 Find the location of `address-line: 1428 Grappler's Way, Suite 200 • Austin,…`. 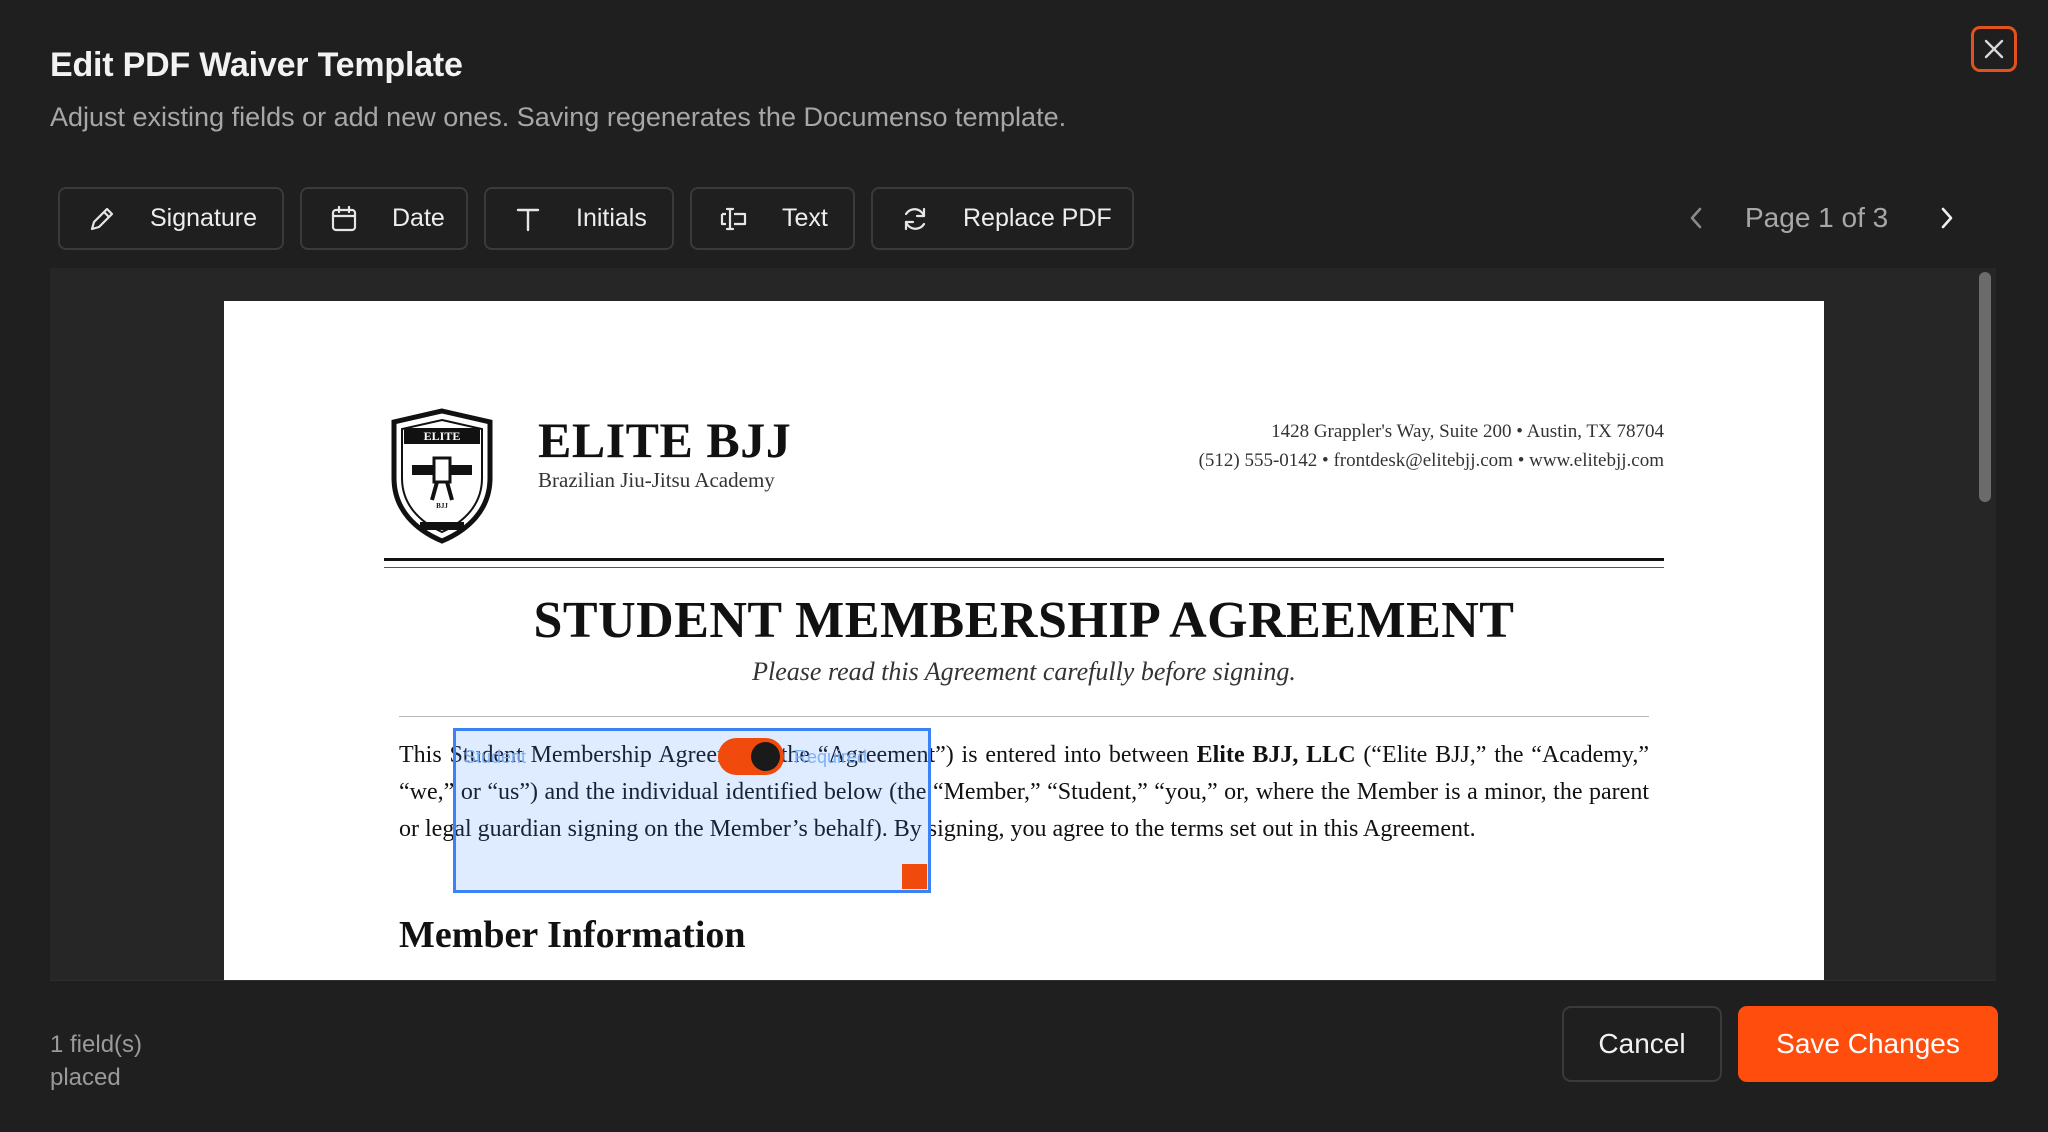

address-line: 1428 Grappler's Way, Suite 200 • Austin,… is located at coordinates (1467, 431).